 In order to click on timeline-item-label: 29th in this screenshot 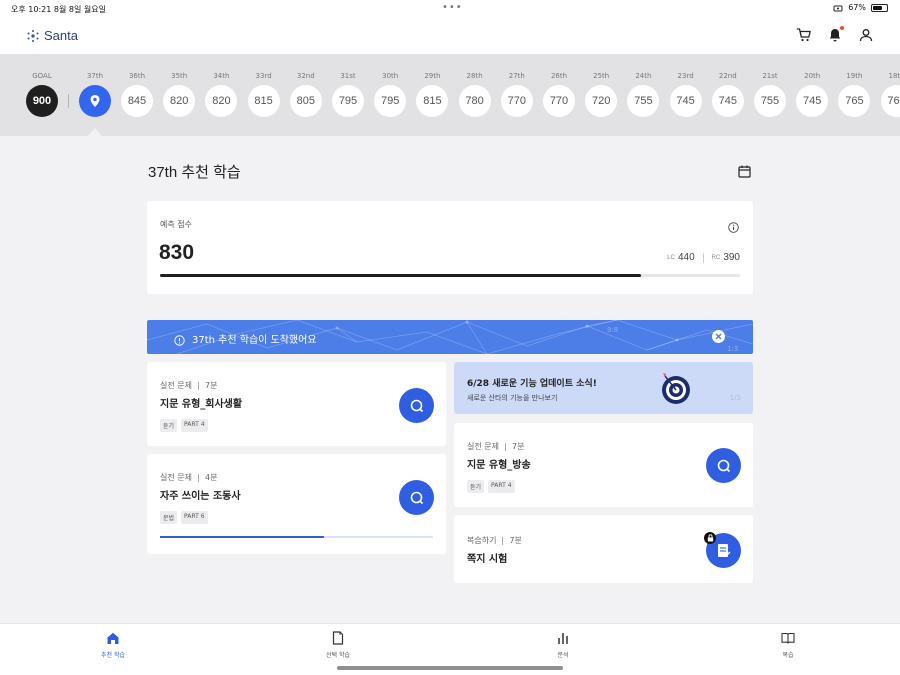, I will do `click(432, 76)`.